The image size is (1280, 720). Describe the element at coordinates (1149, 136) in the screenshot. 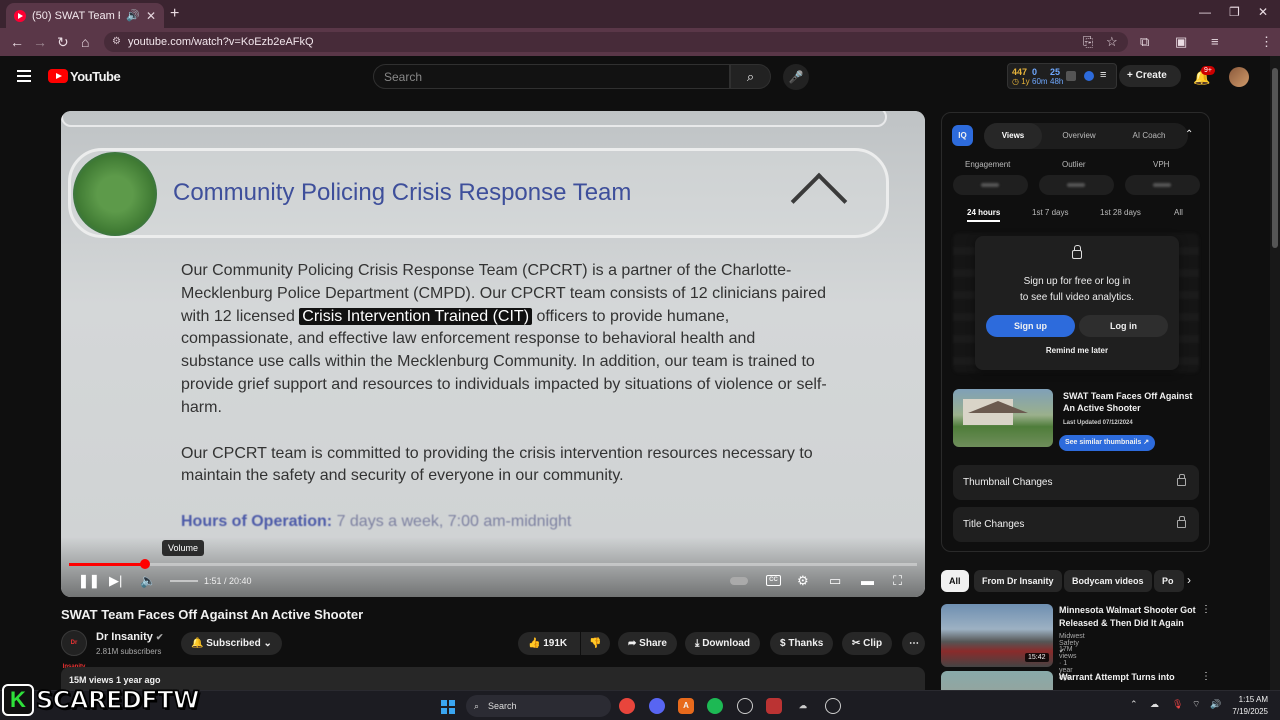

I see `tab-ai-coach: AI Coach` at that location.